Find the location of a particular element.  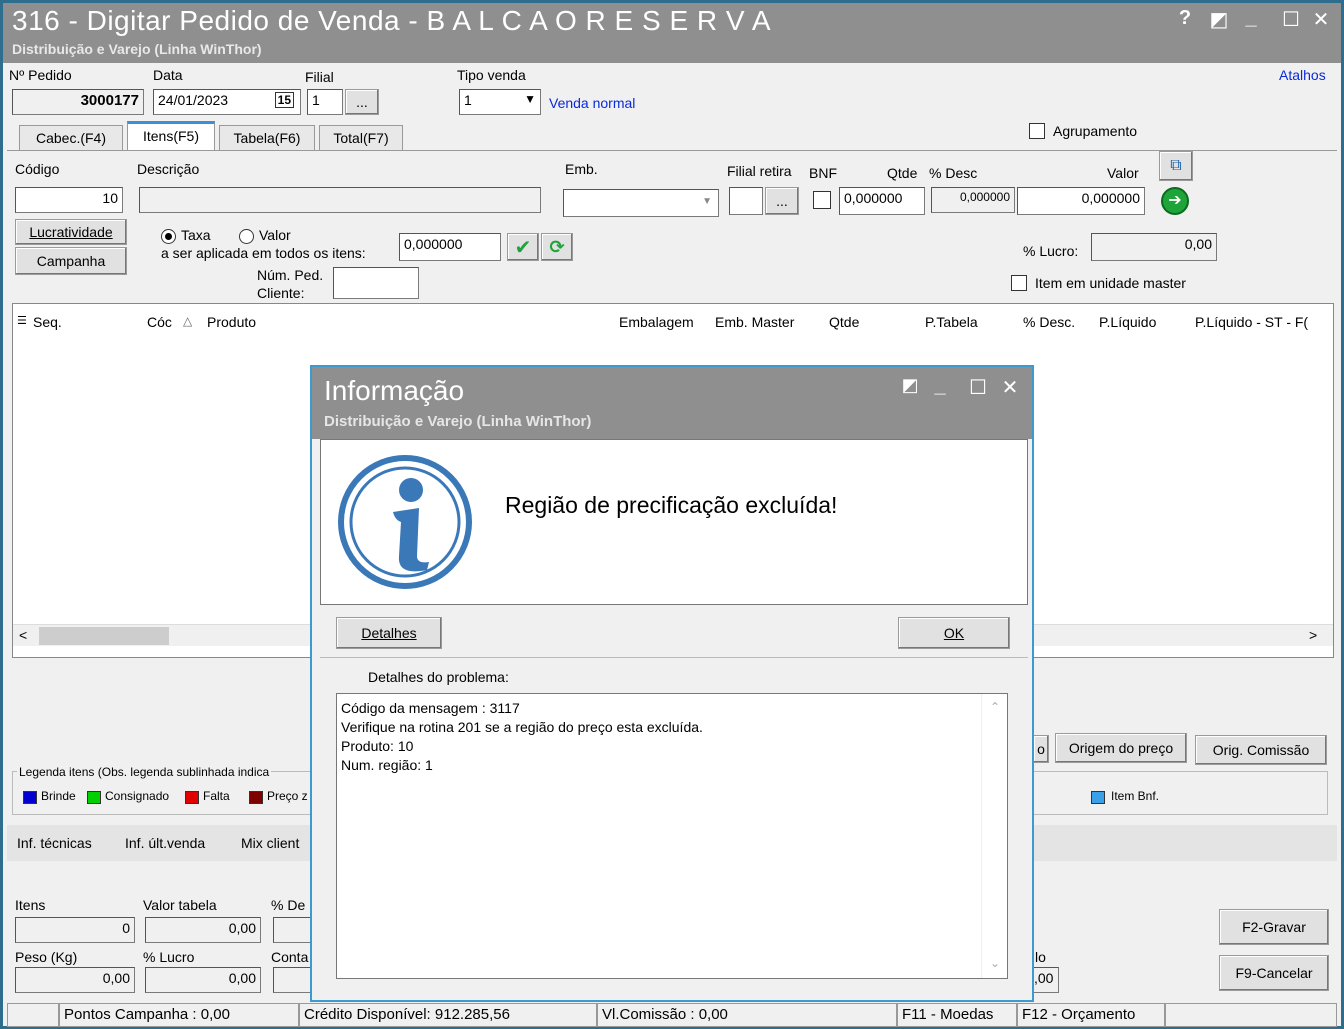

legend-consignado-swatch is located at coordinates (94, 797).